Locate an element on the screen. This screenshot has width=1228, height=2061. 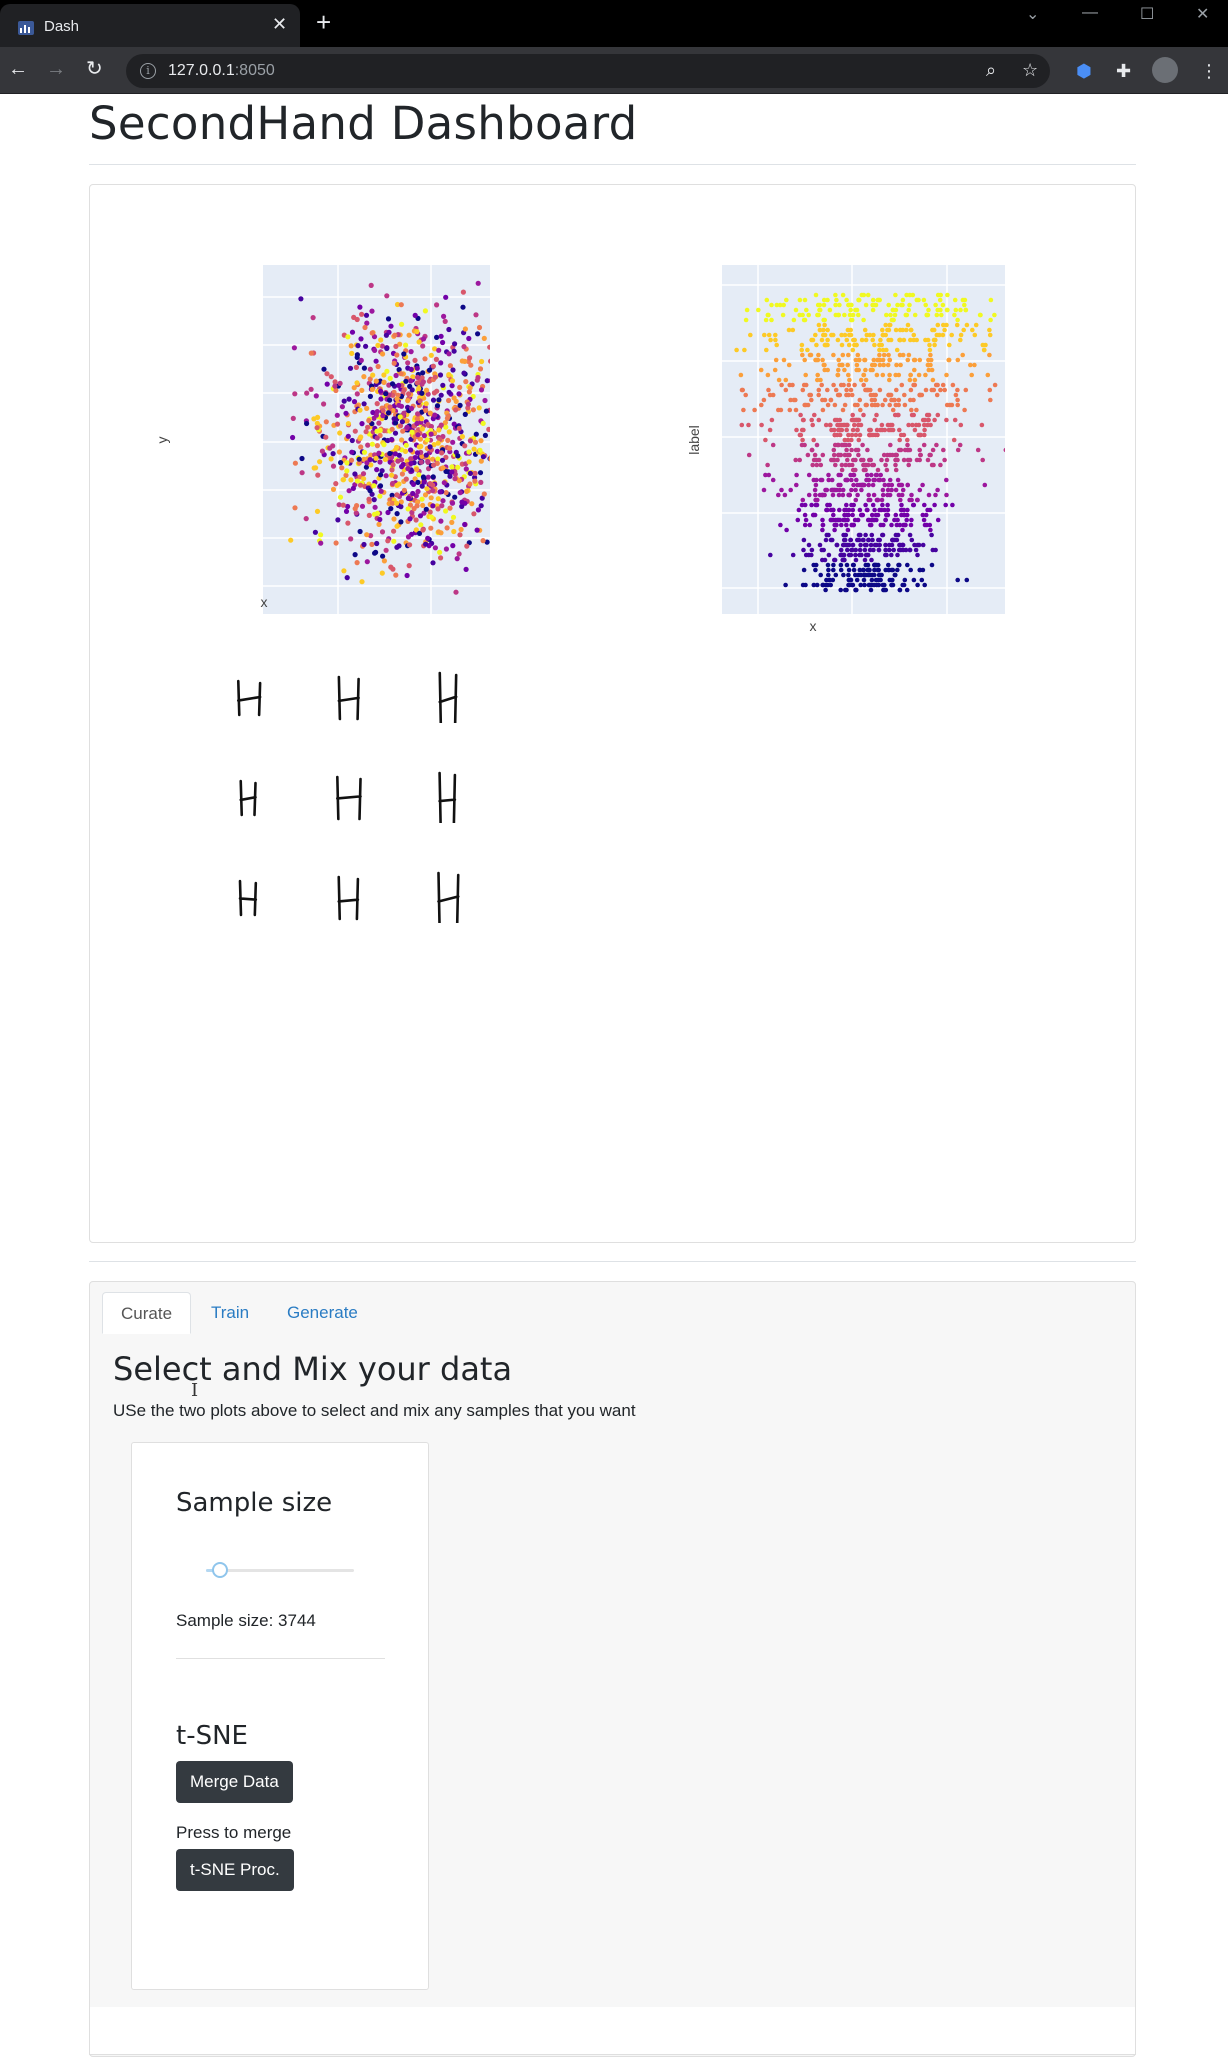
extension-shield-icon: ⬢ is located at coordinates (1084, 71).